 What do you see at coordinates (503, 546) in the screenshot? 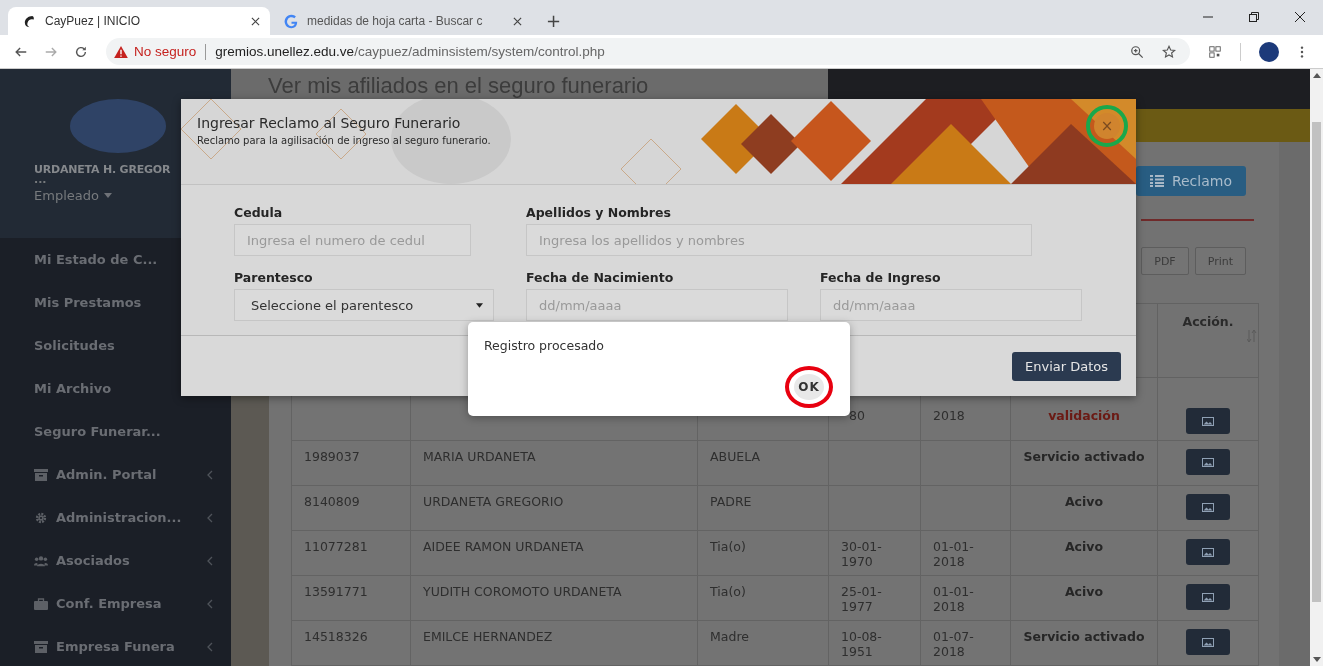
I see `table-cell: AIDEE RAMON URDANETA` at bounding box center [503, 546].